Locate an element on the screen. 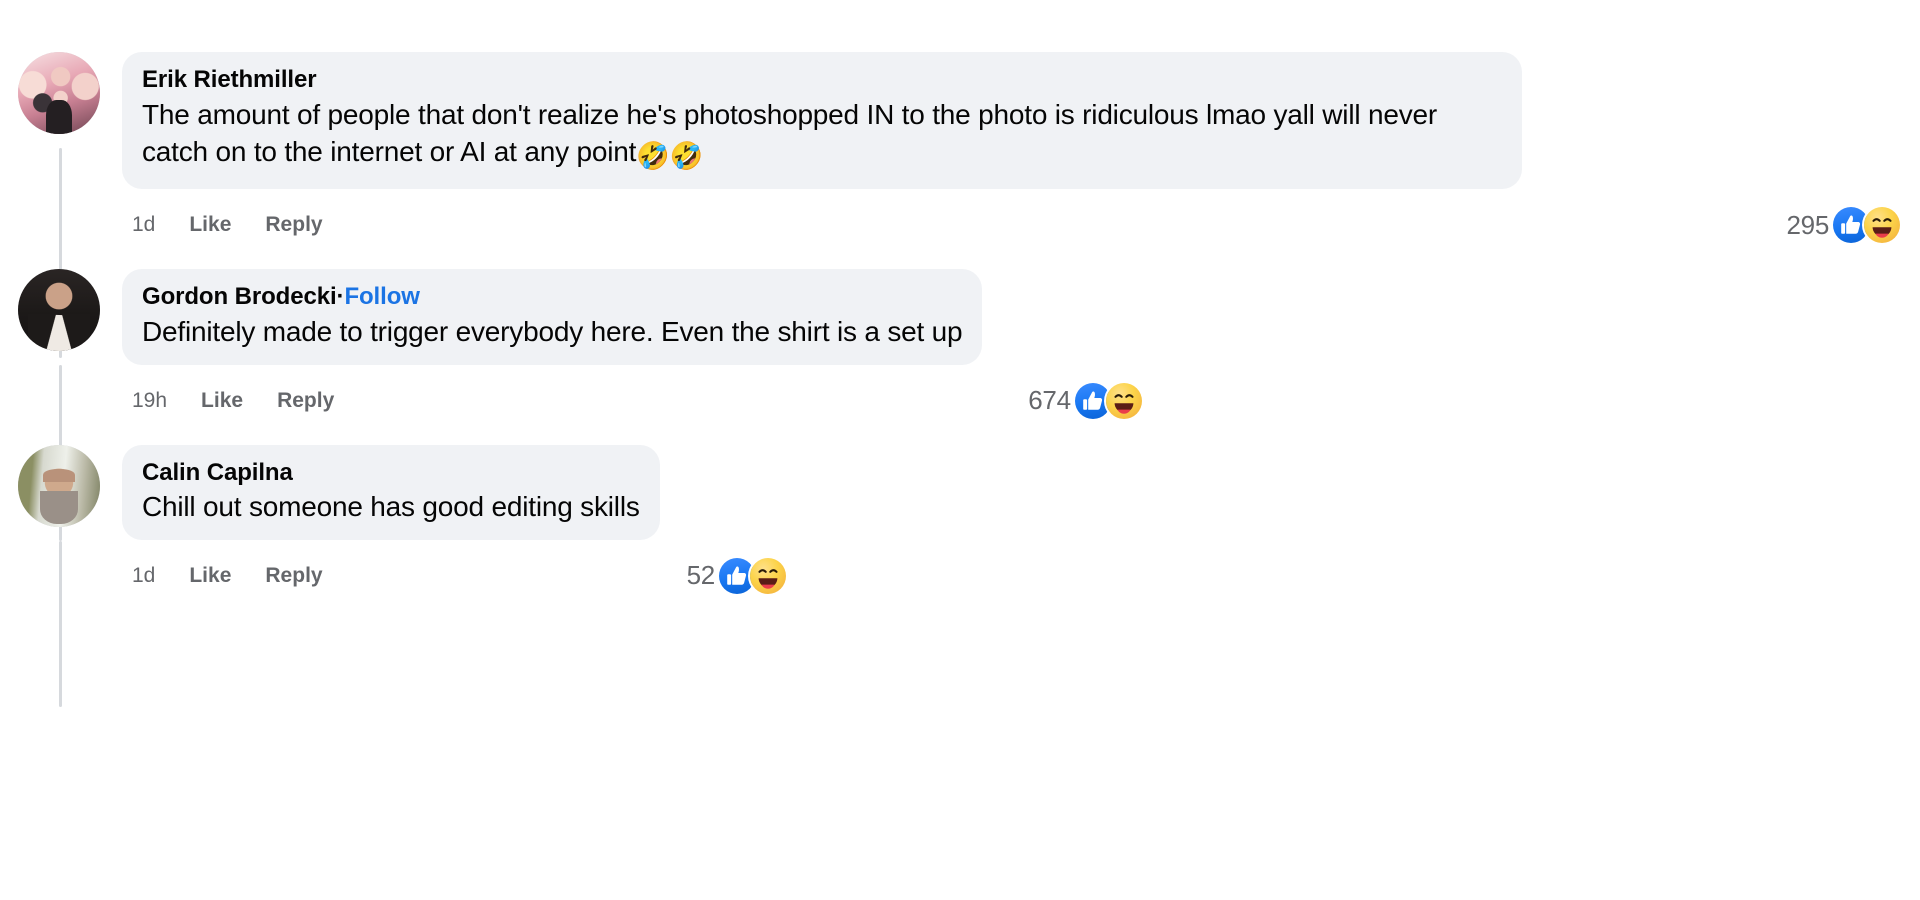  avatar-gordon-brodecki is located at coordinates (59, 310).